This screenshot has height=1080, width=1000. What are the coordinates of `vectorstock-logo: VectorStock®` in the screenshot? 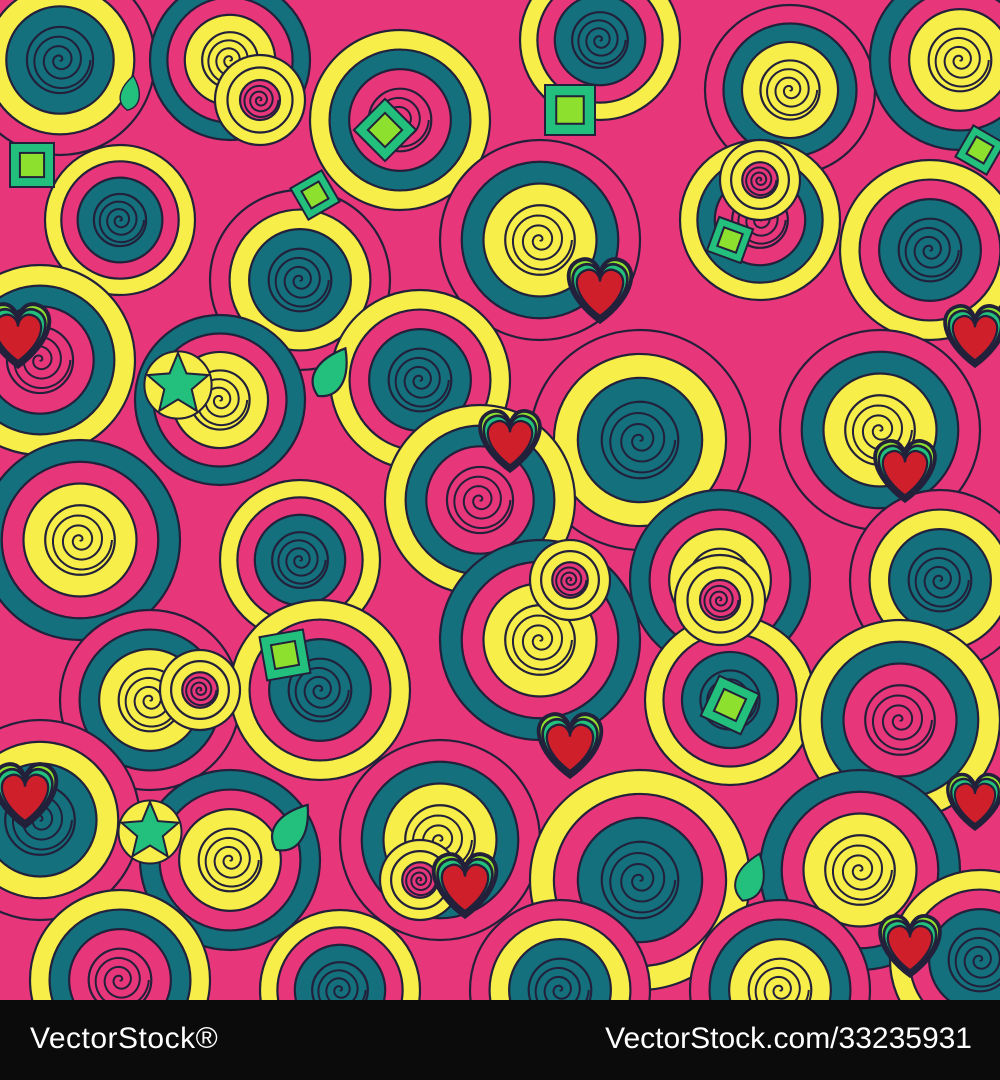 It's located at (124, 1039).